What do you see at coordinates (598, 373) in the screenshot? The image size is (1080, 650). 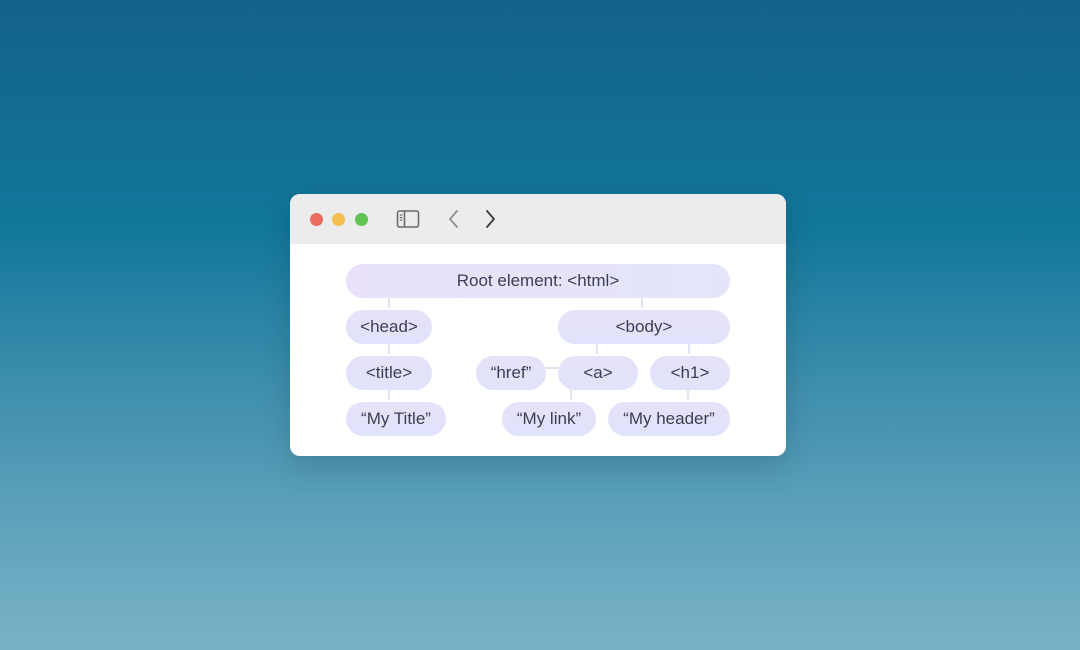 I see `node-a: <a>` at bounding box center [598, 373].